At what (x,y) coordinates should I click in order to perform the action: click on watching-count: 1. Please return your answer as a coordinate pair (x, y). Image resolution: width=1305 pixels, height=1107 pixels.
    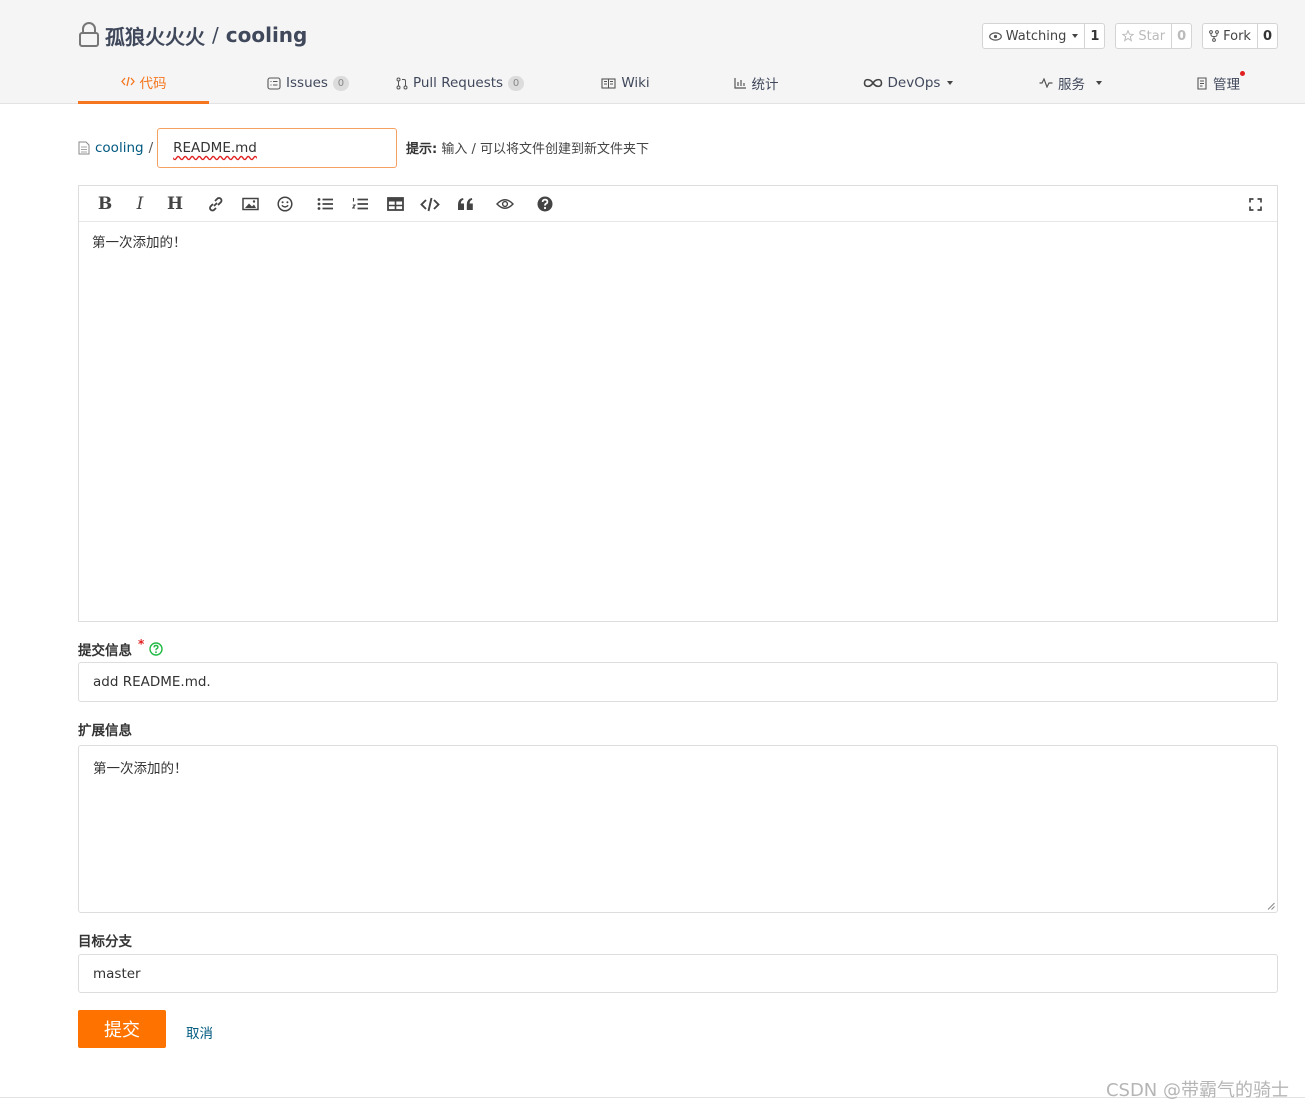
    Looking at the image, I should click on (1094, 36).